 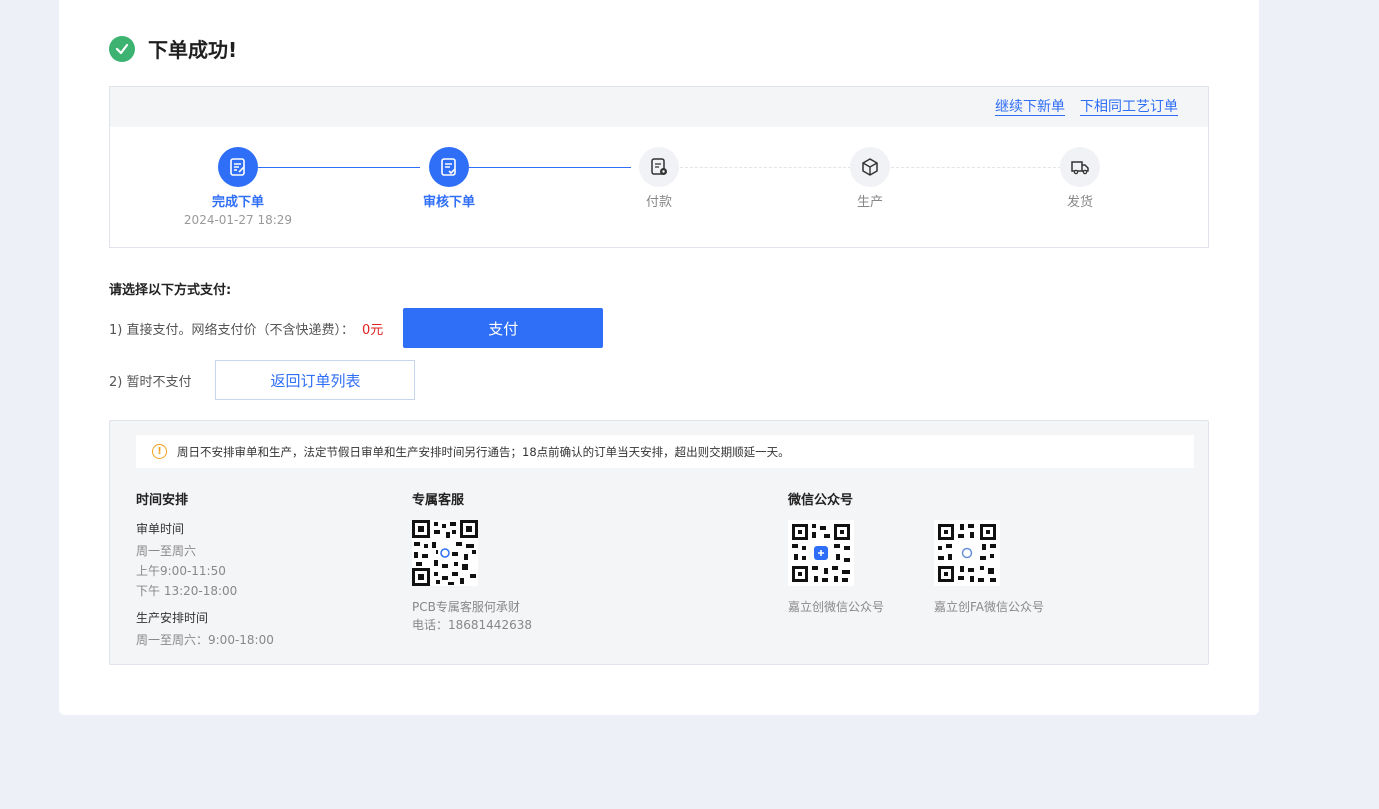 What do you see at coordinates (166, 551) in the screenshot?
I see `review-time-line: 周一至周六` at bounding box center [166, 551].